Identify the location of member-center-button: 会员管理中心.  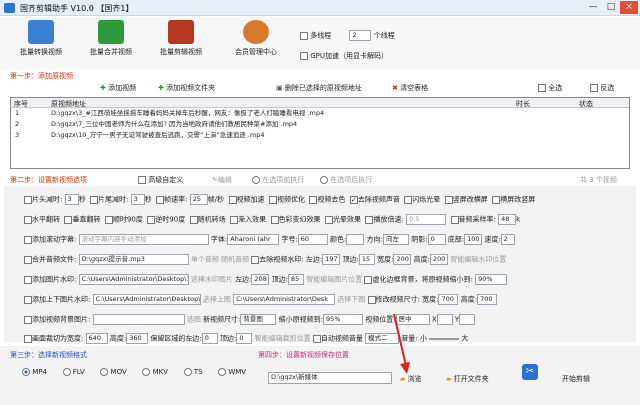
(256, 43).